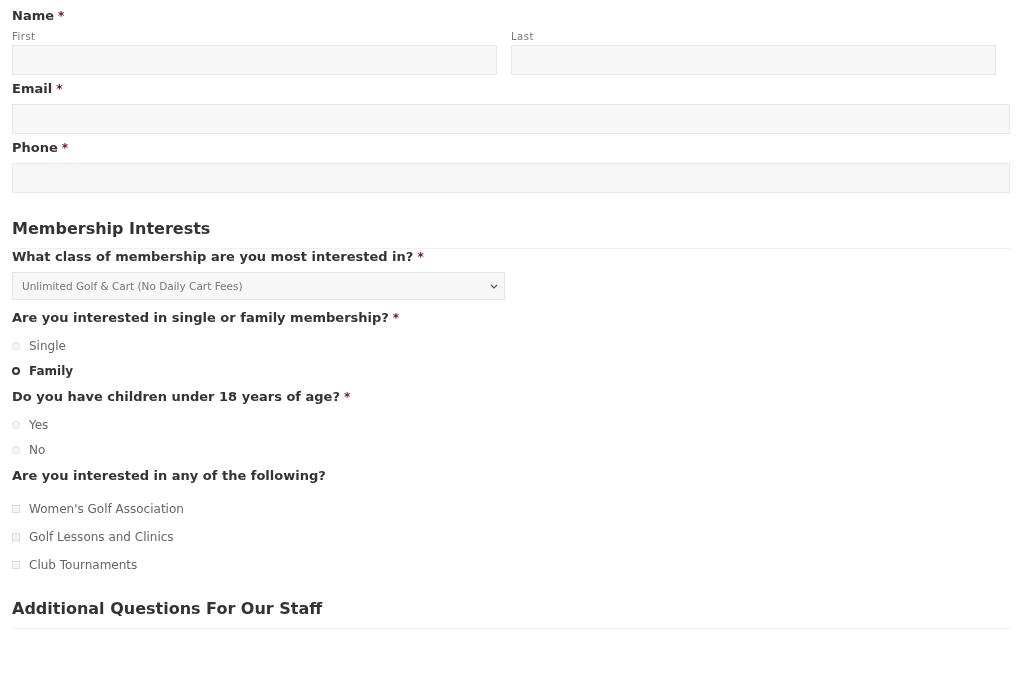 The image size is (1024, 693). What do you see at coordinates (200, 317) in the screenshot?
I see `field-label: Are you interested in single or family membership?` at bounding box center [200, 317].